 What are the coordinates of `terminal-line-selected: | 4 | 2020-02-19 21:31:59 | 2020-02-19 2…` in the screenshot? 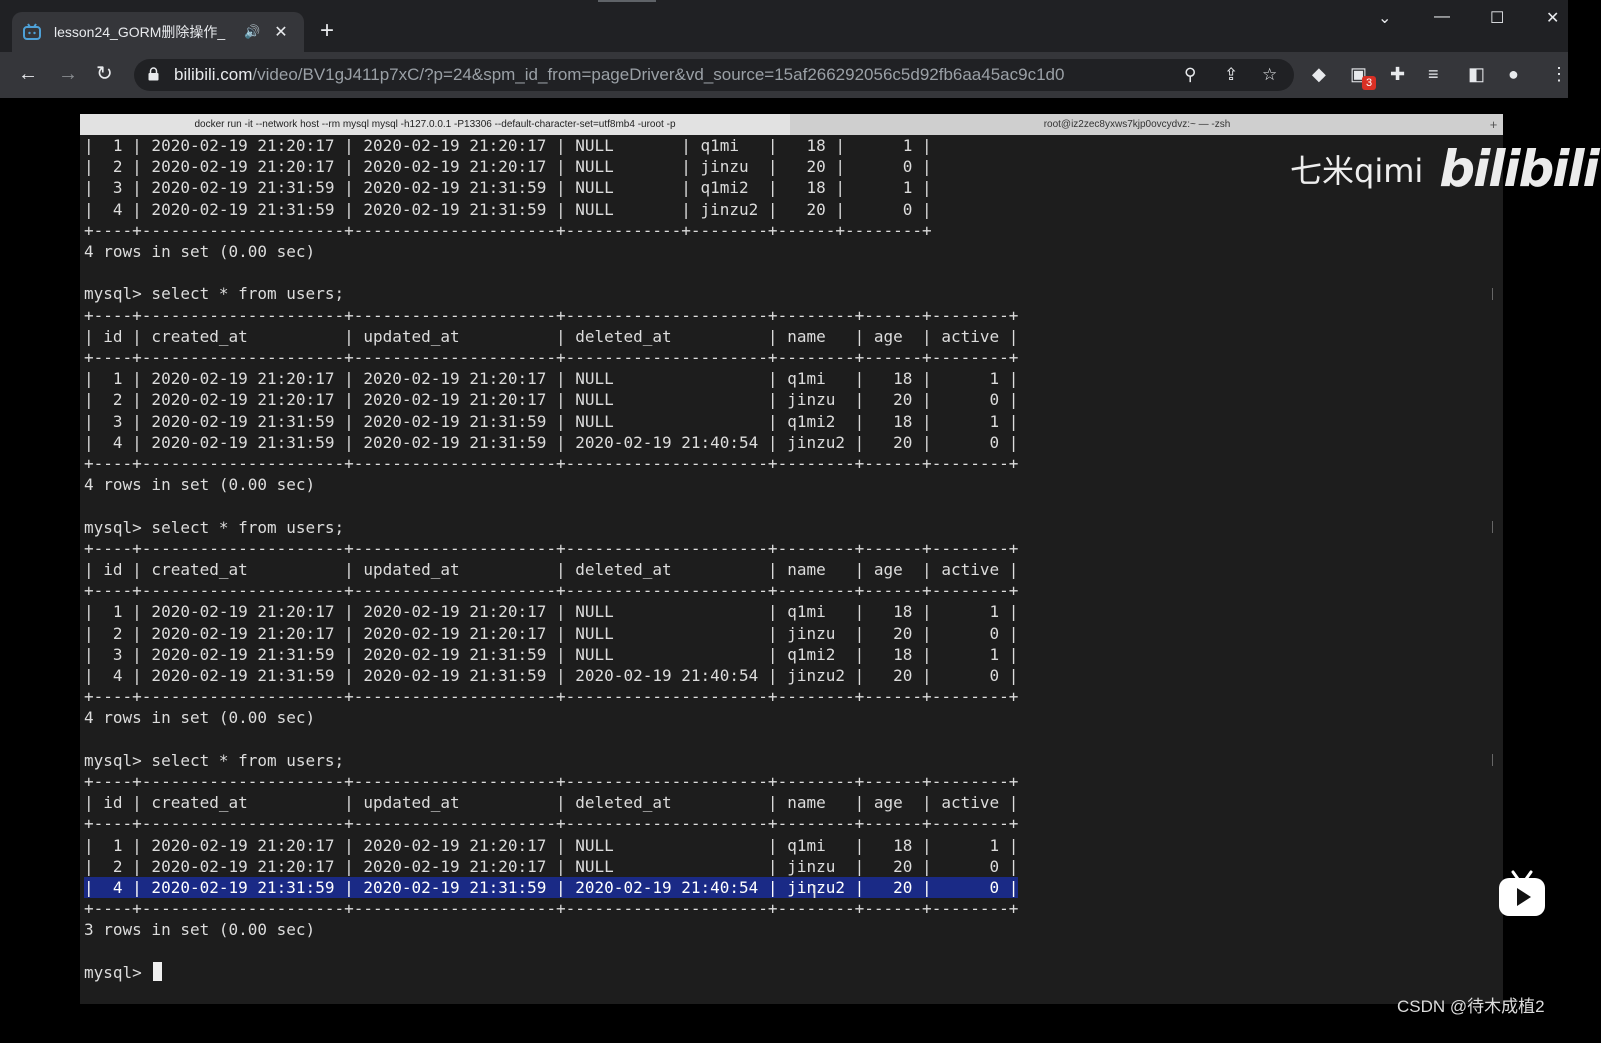 It's located at (551, 887).